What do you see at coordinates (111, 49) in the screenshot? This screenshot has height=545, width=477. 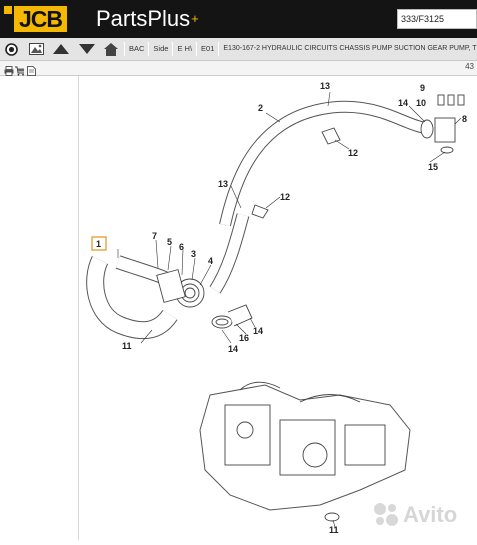 I see `home-icon` at bounding box center [111, 49].